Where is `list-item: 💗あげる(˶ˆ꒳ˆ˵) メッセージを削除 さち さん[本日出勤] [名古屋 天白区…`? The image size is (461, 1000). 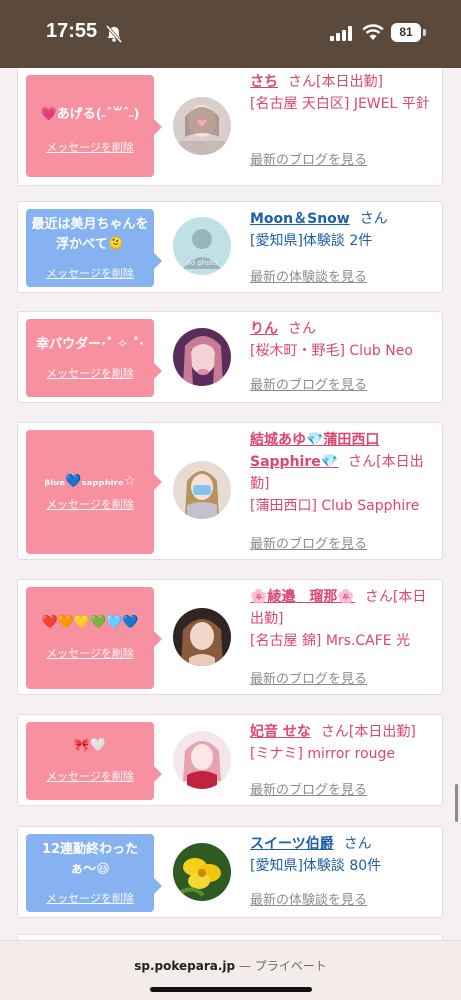
list-item: 💗あげる(˶ˆ꒳ˆ˵) メッセージを削除 さち さん[本日出勤] [名古屋 天白区… is located at coordinates (230, 127).